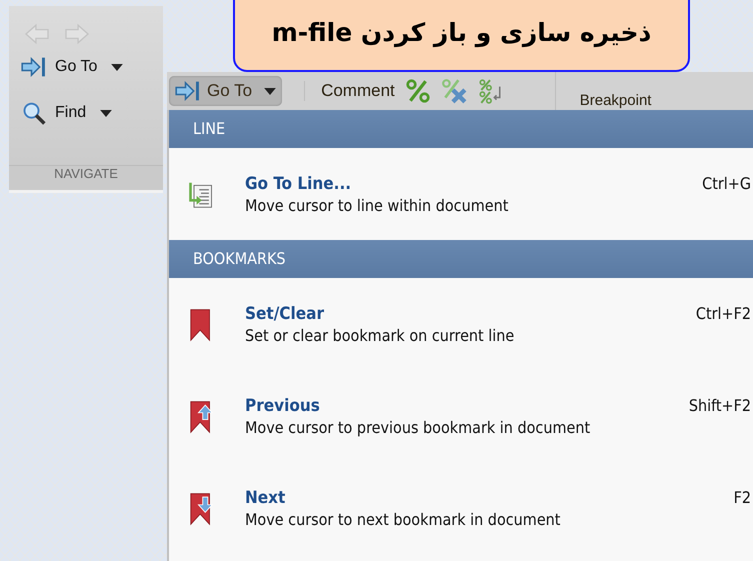  Describe the element at coordinates (616, 100) in the screenshot. I see `column-label: Breakpoint` at that location.